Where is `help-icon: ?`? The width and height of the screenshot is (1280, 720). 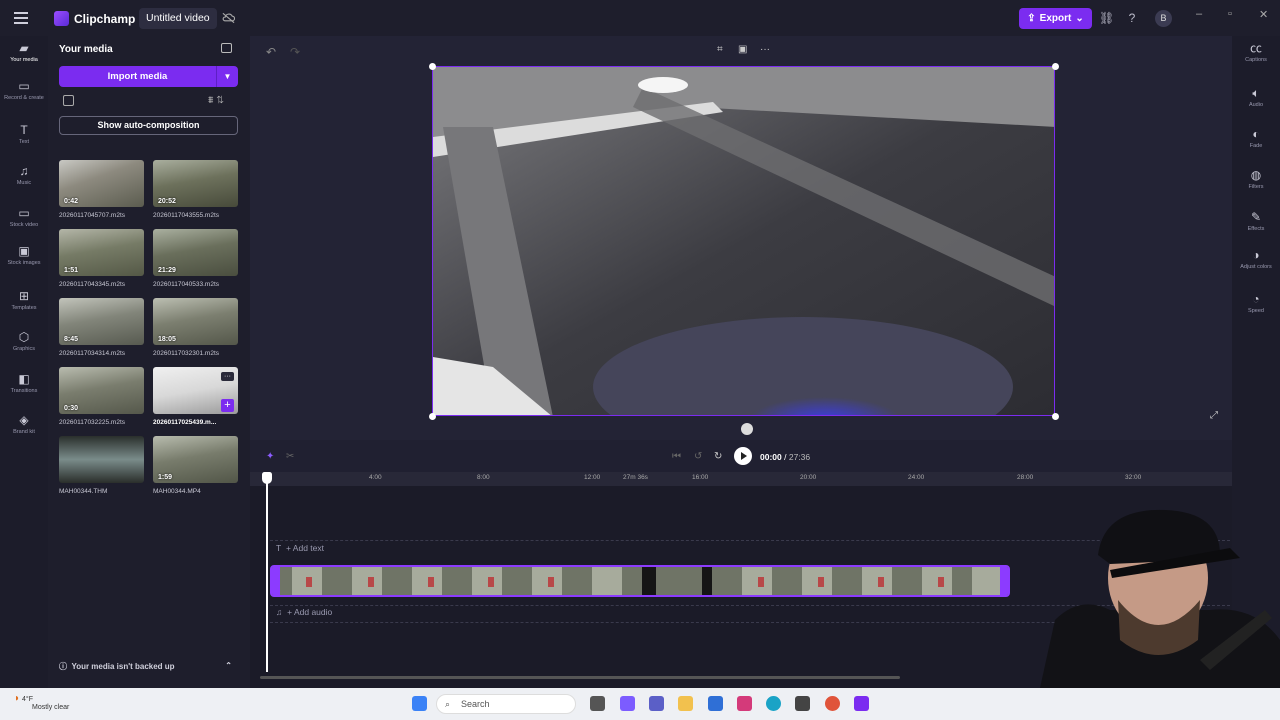 help-icon: ? is located at coordinates (1132, 18).